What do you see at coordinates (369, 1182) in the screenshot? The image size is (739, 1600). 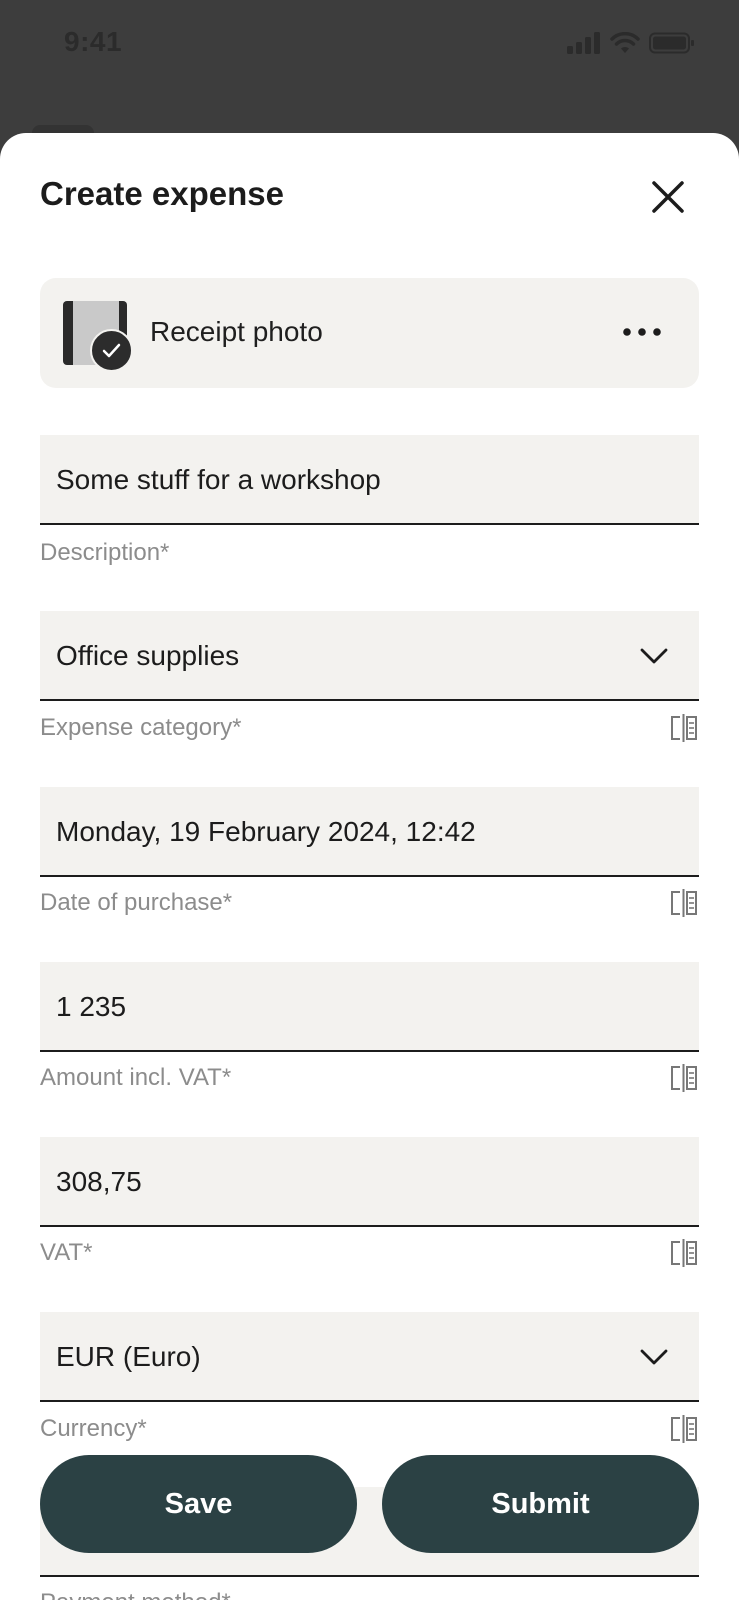 I see `vat-field: 308,75` at bounding box center [369, 1182].